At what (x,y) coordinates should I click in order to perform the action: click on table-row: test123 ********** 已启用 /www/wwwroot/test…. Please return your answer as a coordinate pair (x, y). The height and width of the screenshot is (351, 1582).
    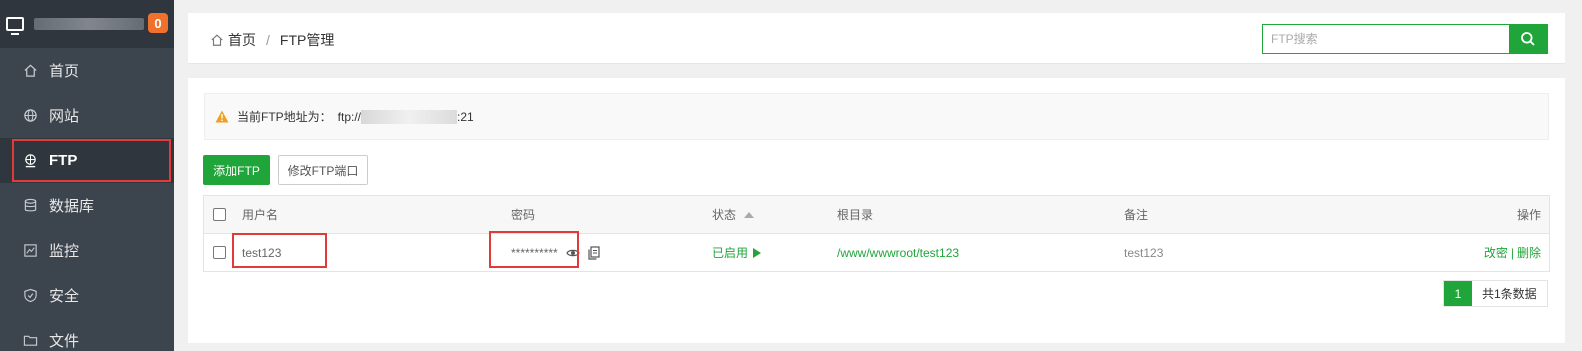
    Looking at the image, I should click on (876, 251).